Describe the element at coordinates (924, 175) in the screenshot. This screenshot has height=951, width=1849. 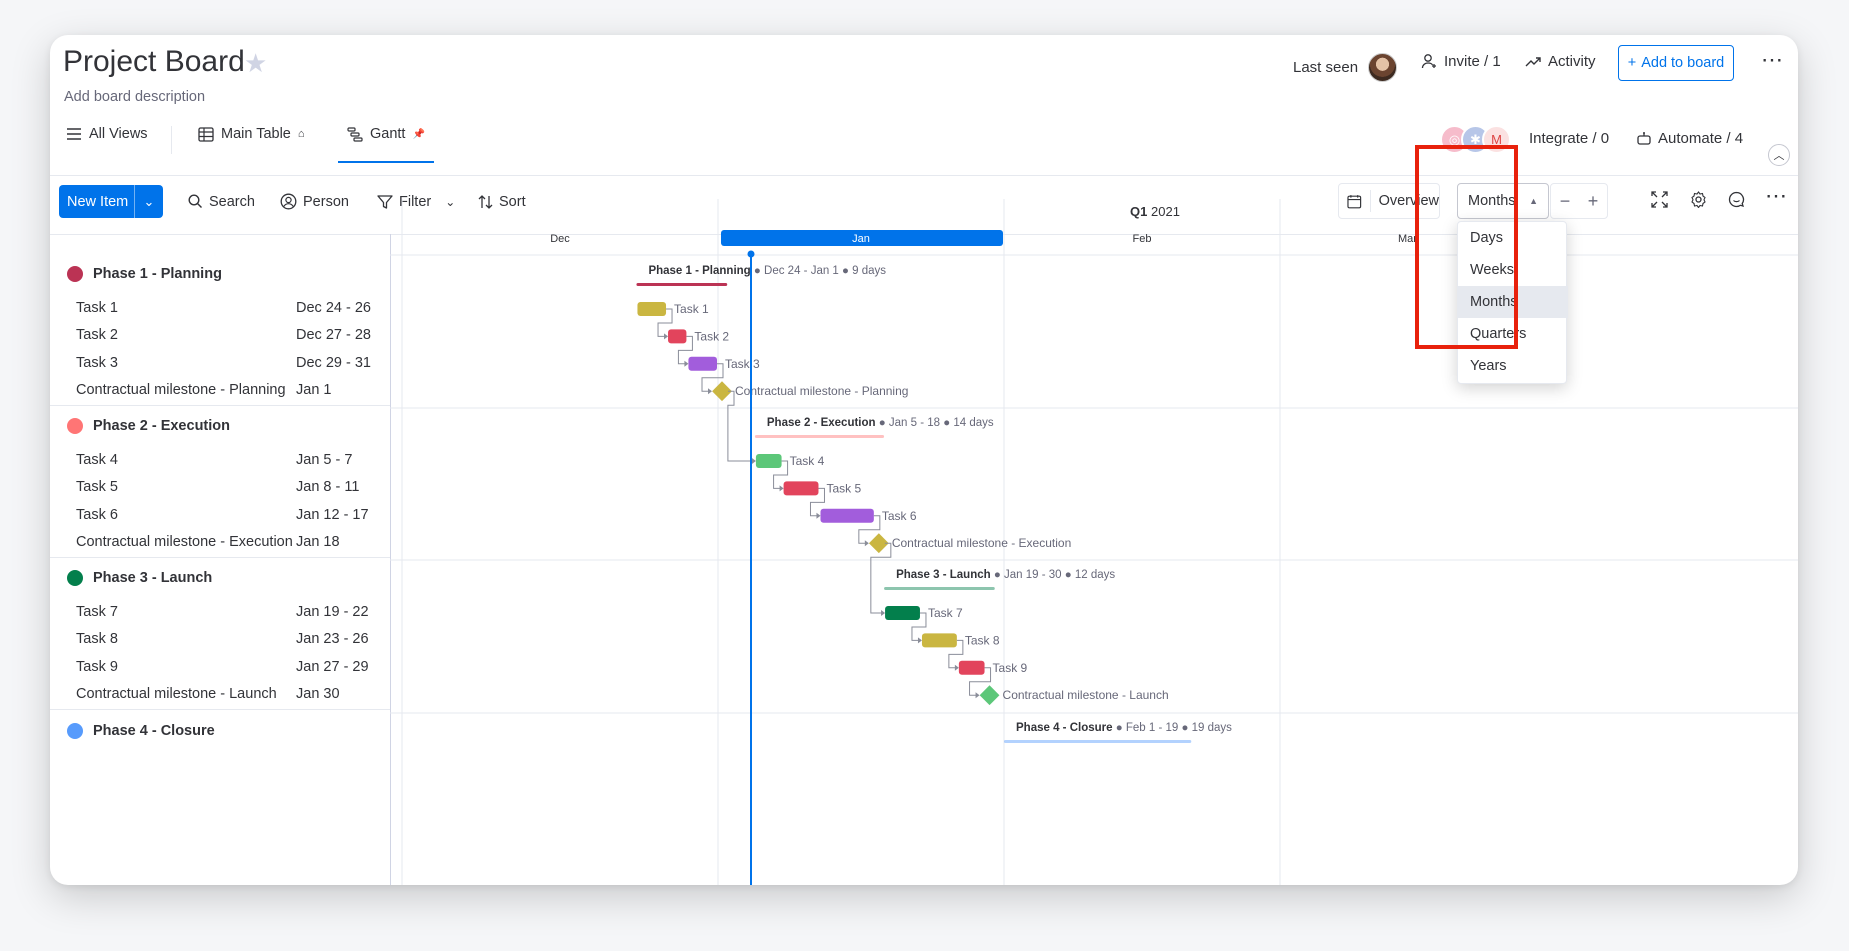
I see `header-divider` at that location.